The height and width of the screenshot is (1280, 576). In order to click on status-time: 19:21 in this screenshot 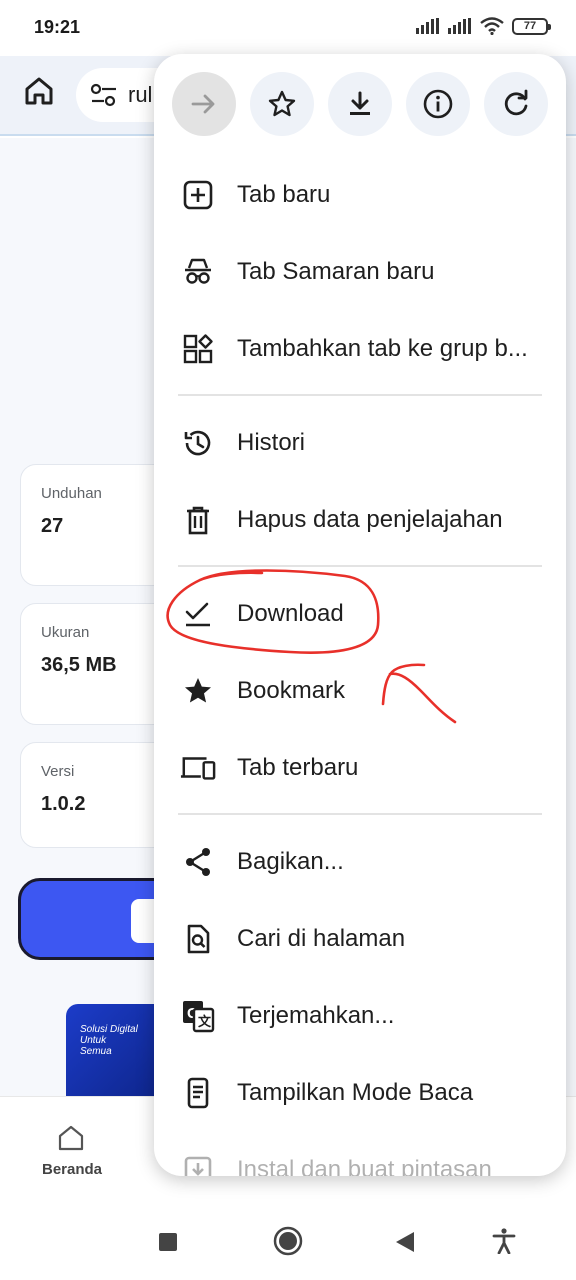, I will do `click(57, 27)`.